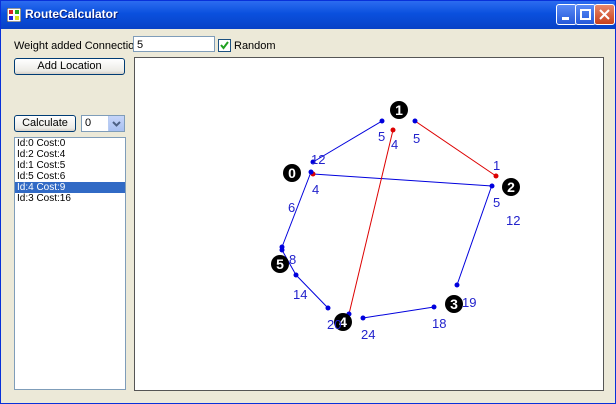  Describe the element at coordinates (566, 14) in the screenshot. I see `minimize-button` at that location.